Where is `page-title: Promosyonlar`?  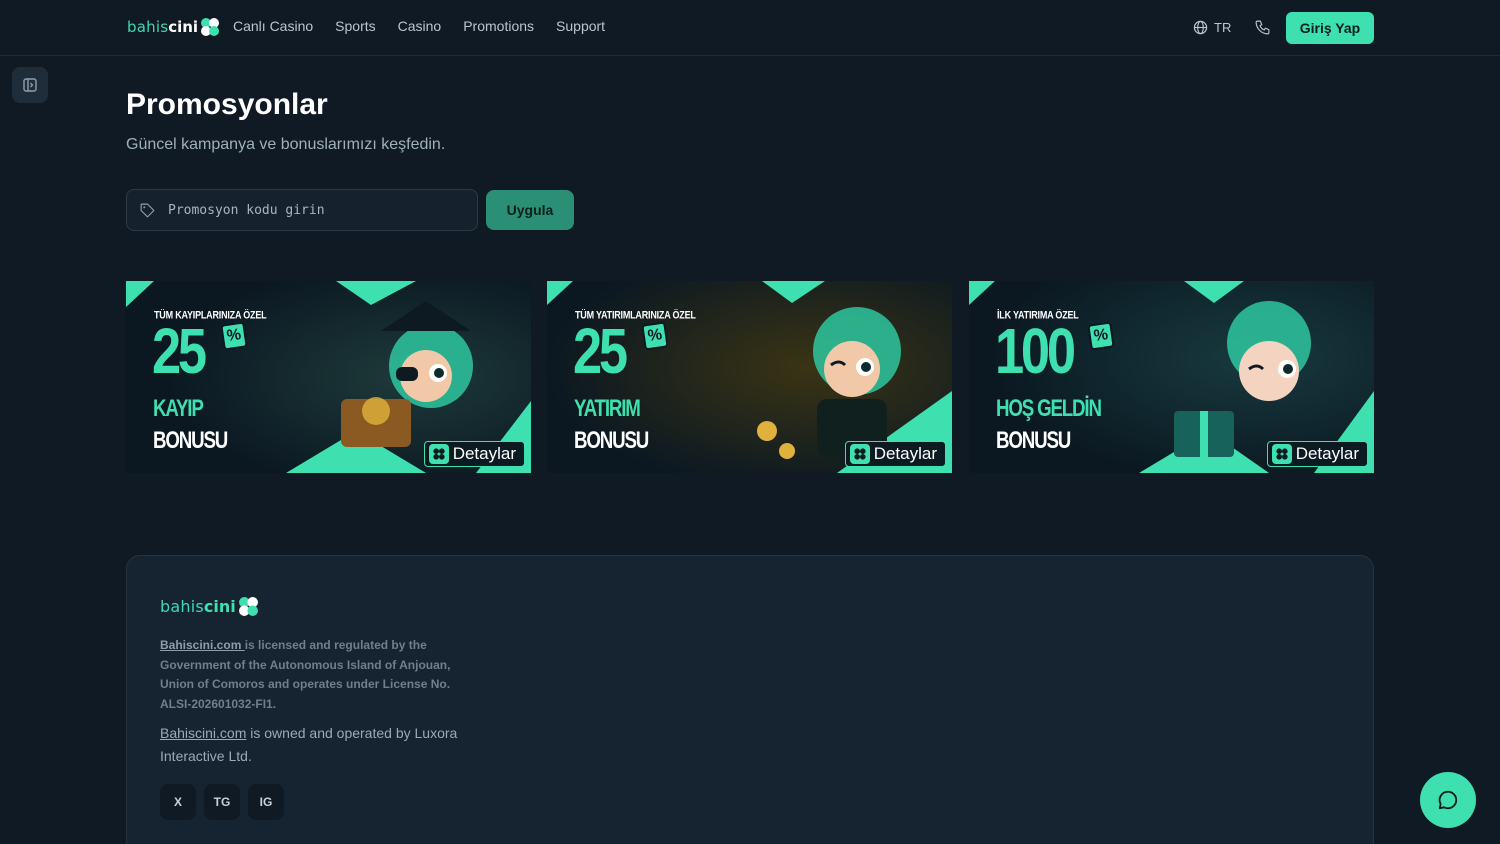 page-title: Promosyonlar is located at coordinates (227, 104).